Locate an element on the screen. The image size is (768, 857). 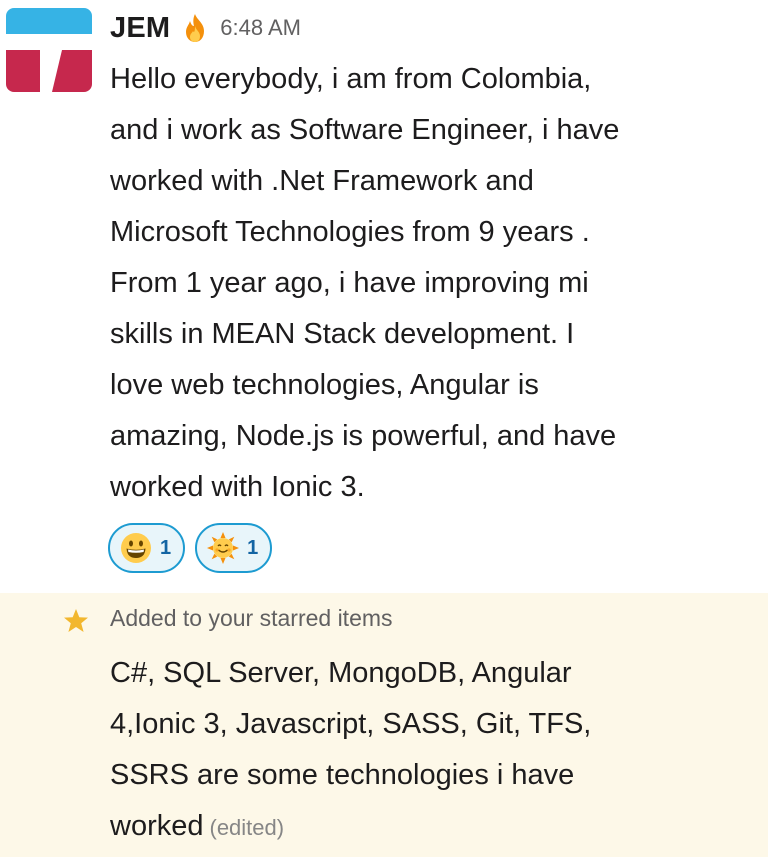
reaction-grinning: 1 is located at coordinates (147, 548).